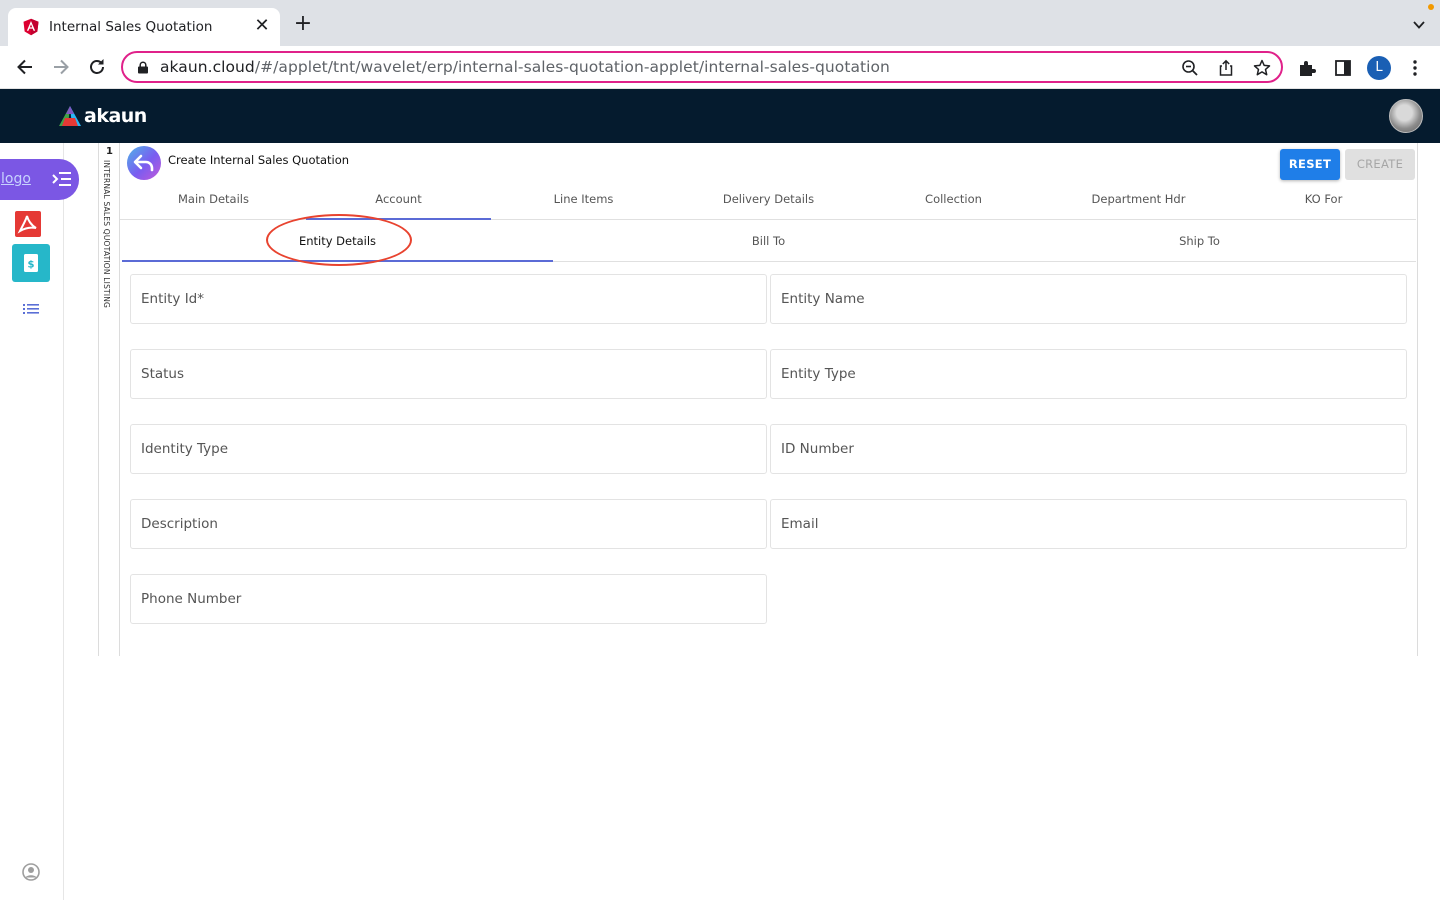 The height and width of the screenshot is (900, 1440). Describe the element at coordinates (25, 67) in the screenshot. I see `back-arrow-icon` at that location.